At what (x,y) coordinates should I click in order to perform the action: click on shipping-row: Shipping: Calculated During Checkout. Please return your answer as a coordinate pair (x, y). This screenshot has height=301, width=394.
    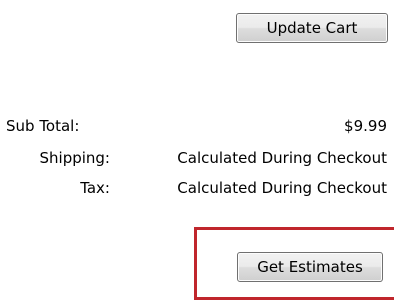
    Looking at the image, I should click on (197, 158).